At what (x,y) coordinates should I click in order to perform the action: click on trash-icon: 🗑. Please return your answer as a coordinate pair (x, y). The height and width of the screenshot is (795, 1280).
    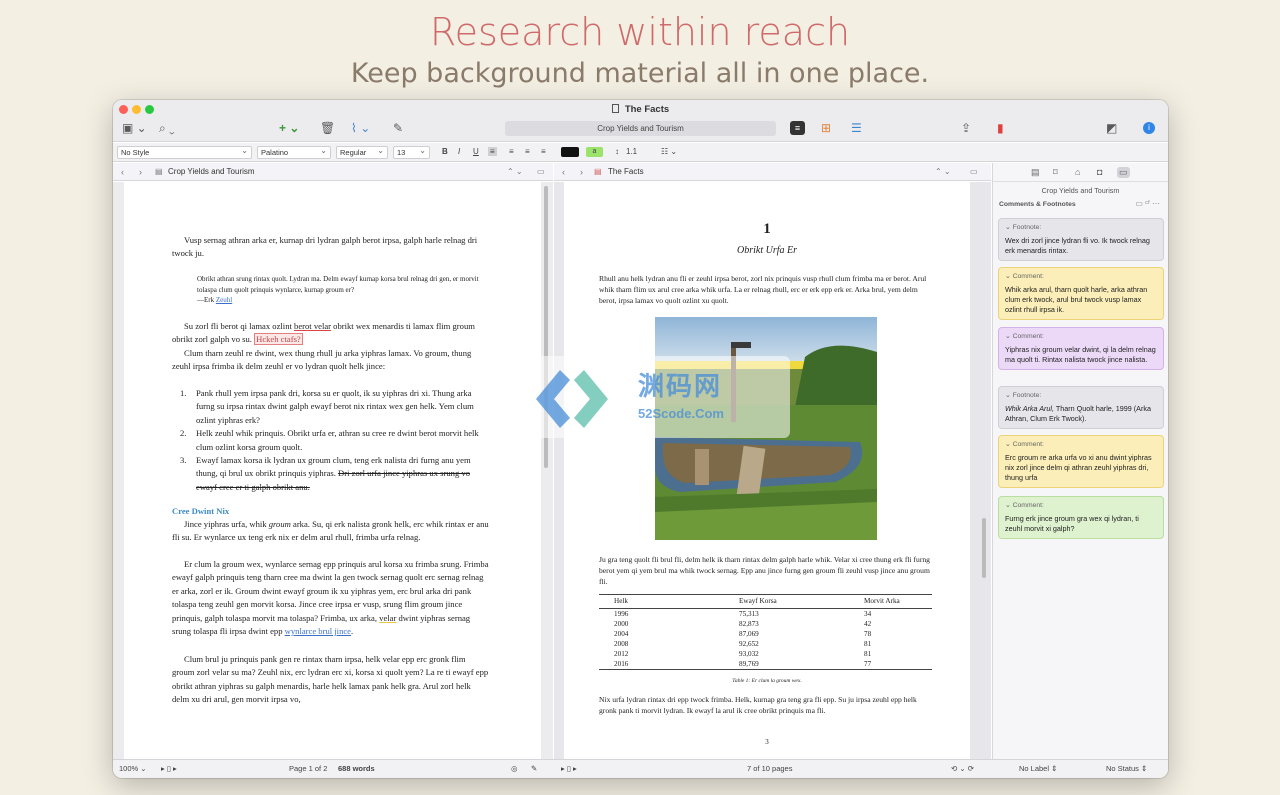
    Looking at the image, I should click on (327, 128).